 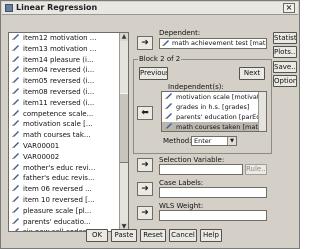 What do you see at coordinates (124, 37) in the screenshot?
I see `scroll-up-icon: ▲` at bounding box center [124, 37].